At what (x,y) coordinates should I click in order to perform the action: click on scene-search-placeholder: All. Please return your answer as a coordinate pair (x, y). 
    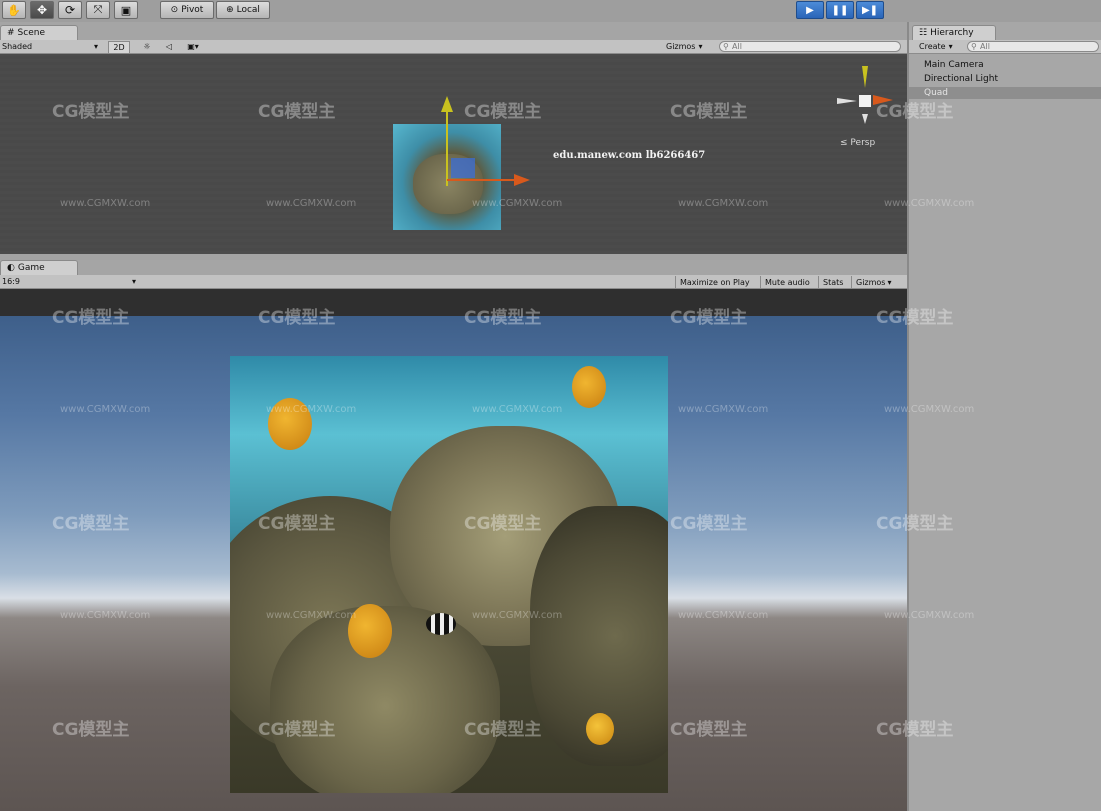
    Looking at the image, I should click on (737, 46).